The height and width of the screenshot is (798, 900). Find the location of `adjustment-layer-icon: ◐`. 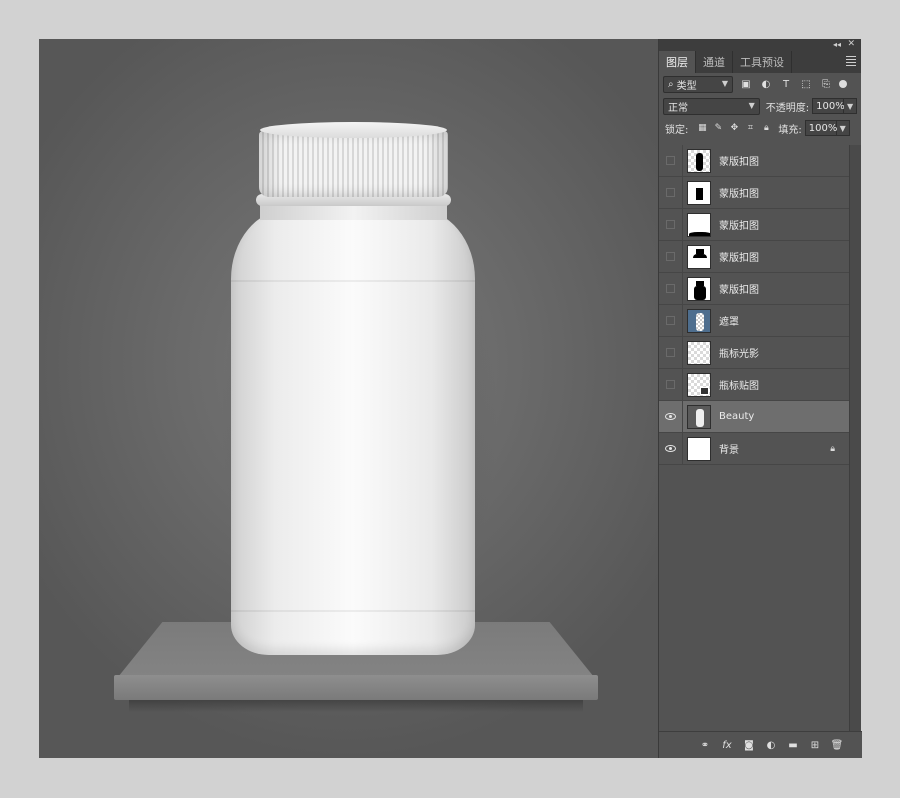

adjustment-layer-icon: ◐ is located at coordinates (771, 745).